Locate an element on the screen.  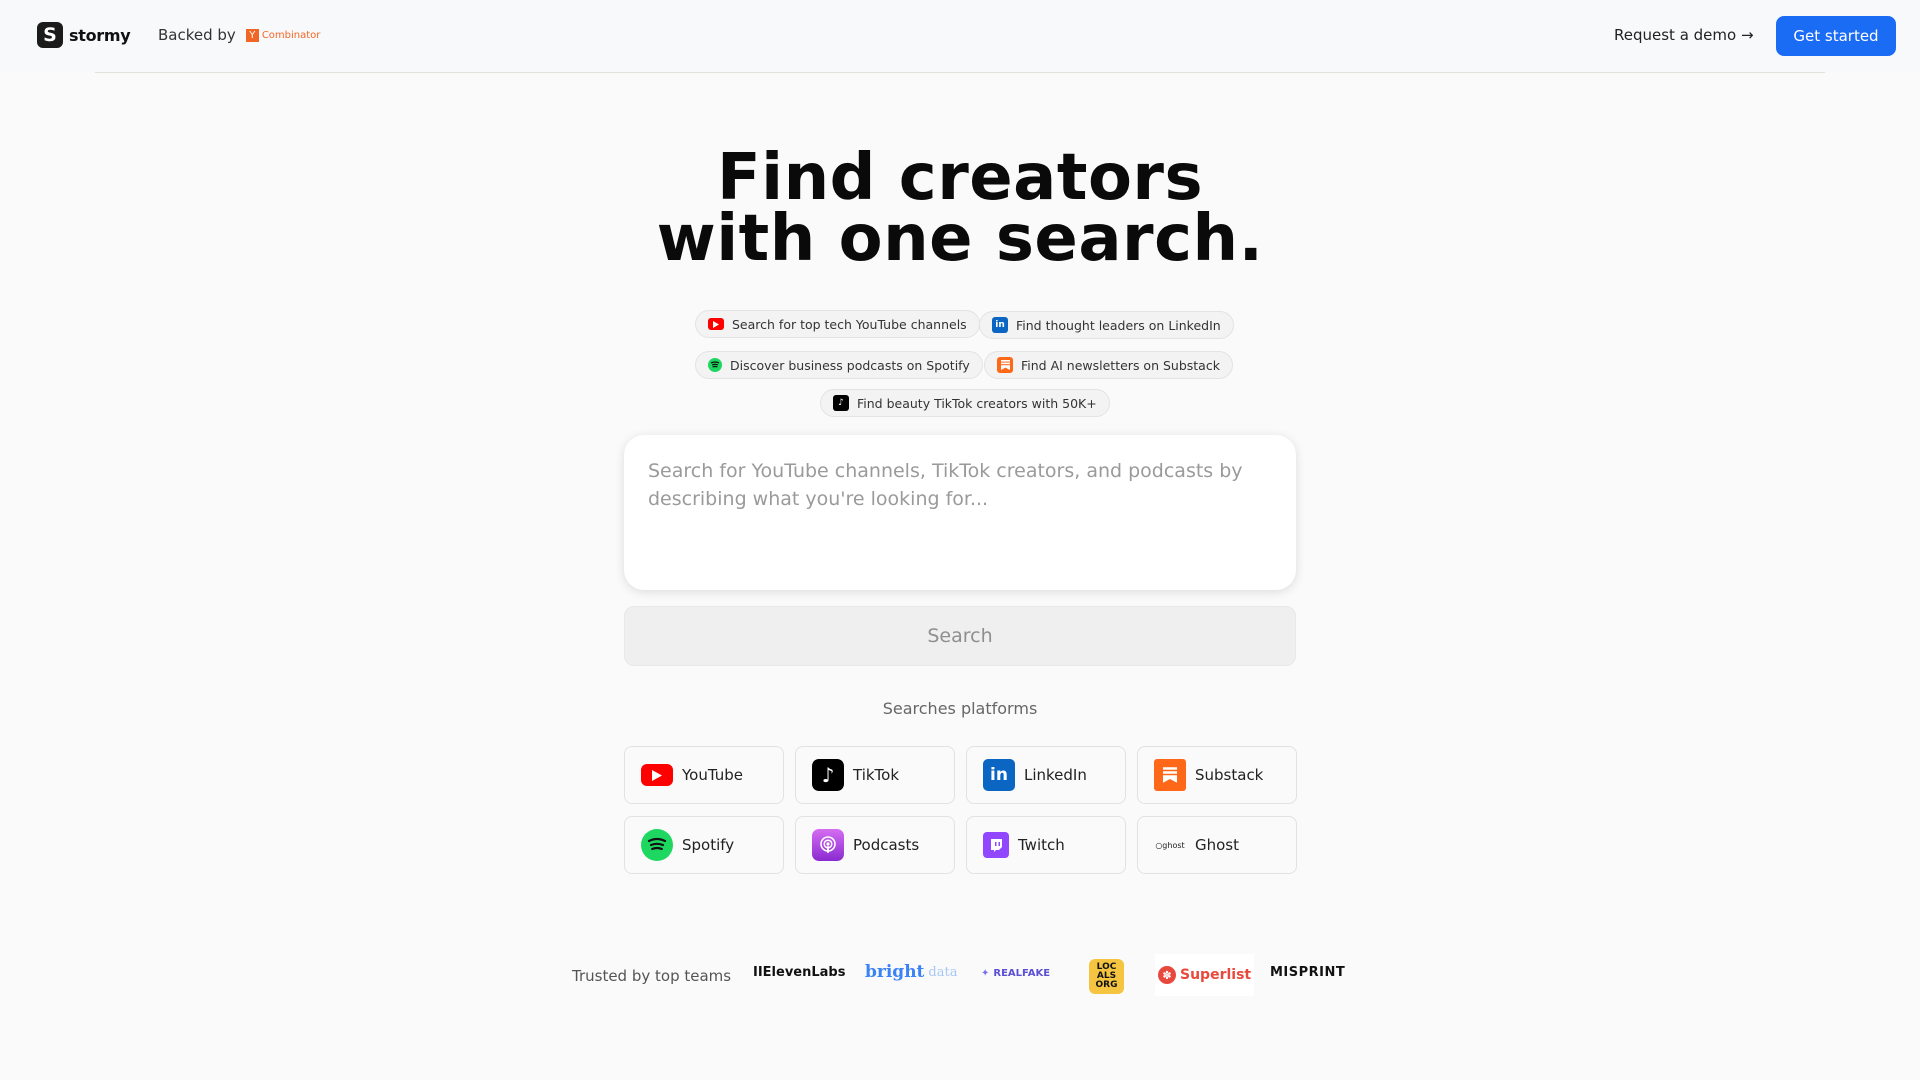
podcasts-icon is located at coordinates (828, 845).